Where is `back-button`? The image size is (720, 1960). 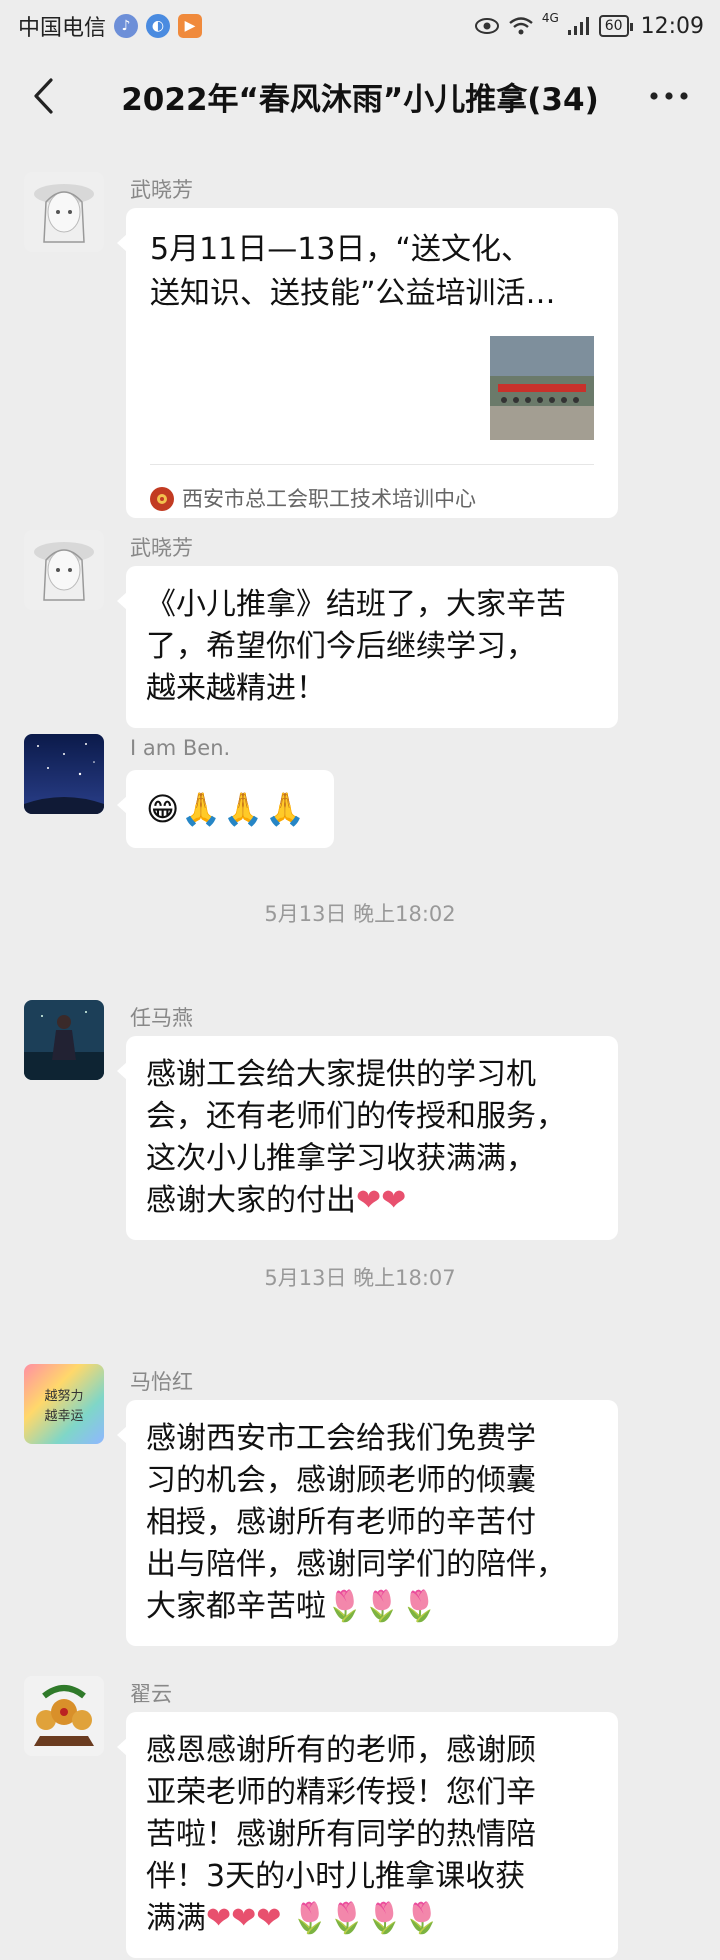 back-button is located at coordinates (44, 96).